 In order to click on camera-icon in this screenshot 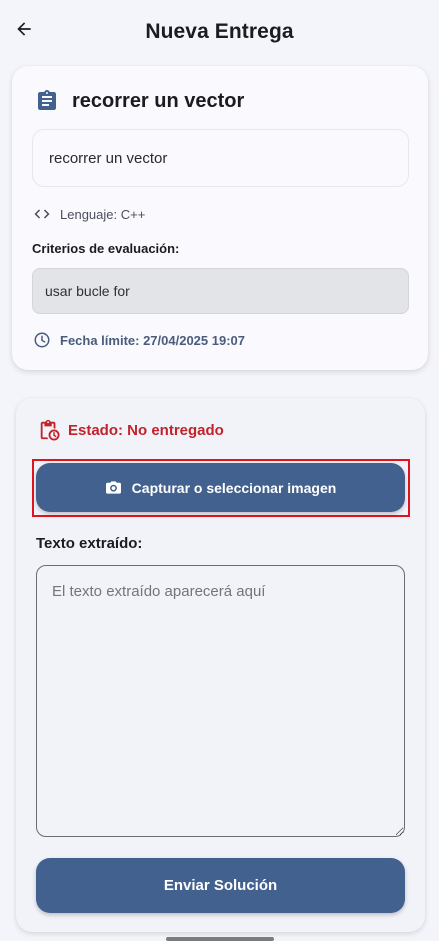, I will do `click(114, 488)`.